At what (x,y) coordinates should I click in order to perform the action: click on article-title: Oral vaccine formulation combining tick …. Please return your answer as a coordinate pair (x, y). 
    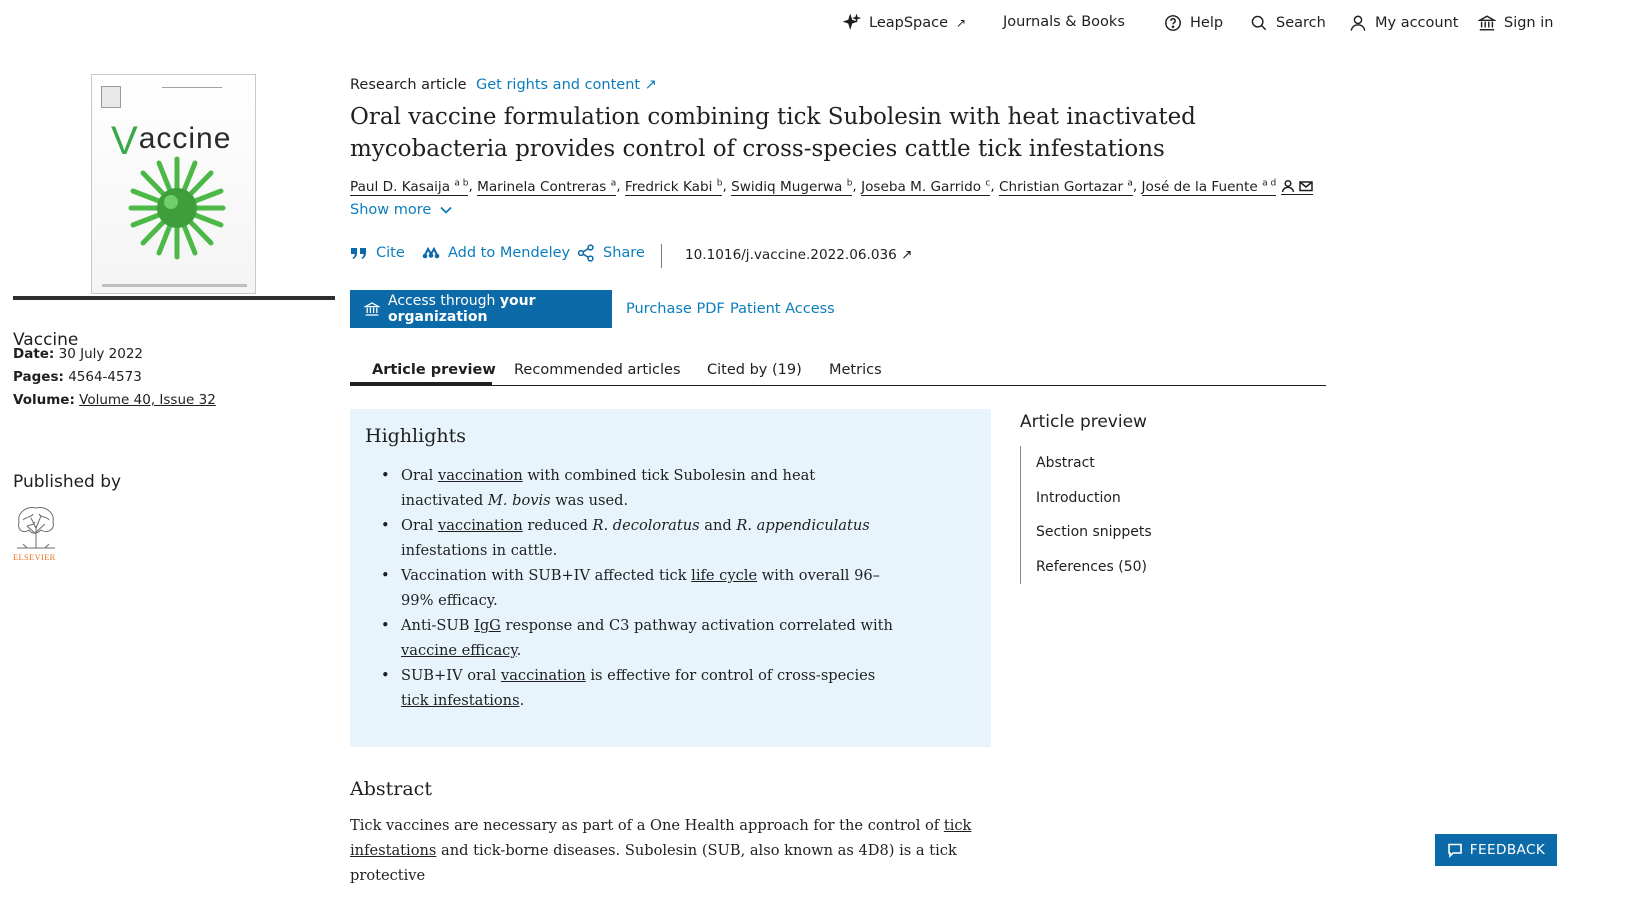
    Looking at the image, I should click on (773, 133).